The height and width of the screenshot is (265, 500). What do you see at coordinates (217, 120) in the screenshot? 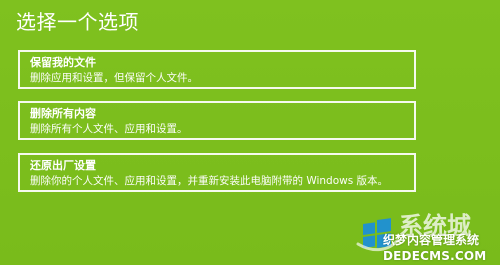
I see `option-remove-everything: 删除所有内容 删除所有个人文件、应用和设置。` at bounding box center [217, 120].